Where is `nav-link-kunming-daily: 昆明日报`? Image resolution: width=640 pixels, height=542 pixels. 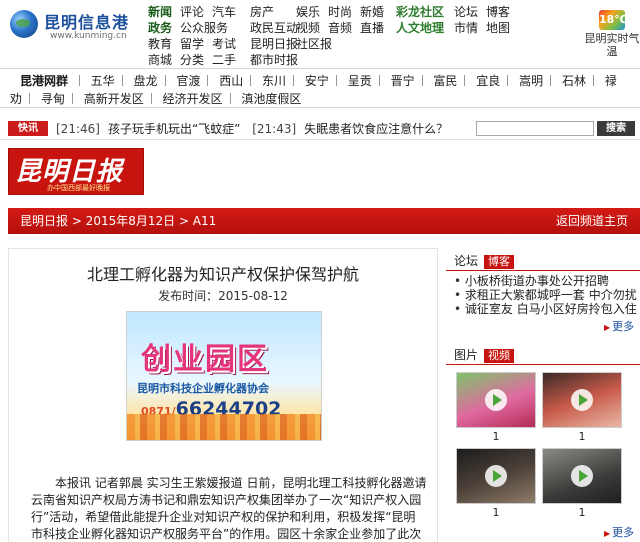
nav-link-kunming-daily: 昆明日报 is located at coordinates (274, 44).